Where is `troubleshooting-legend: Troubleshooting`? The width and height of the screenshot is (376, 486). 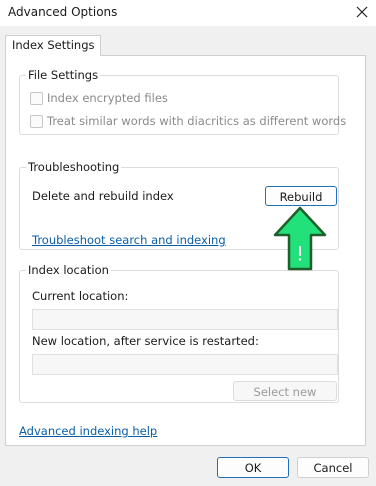
troubleshooting-legend: Troubleshooting is located at coordinates (74, 167).